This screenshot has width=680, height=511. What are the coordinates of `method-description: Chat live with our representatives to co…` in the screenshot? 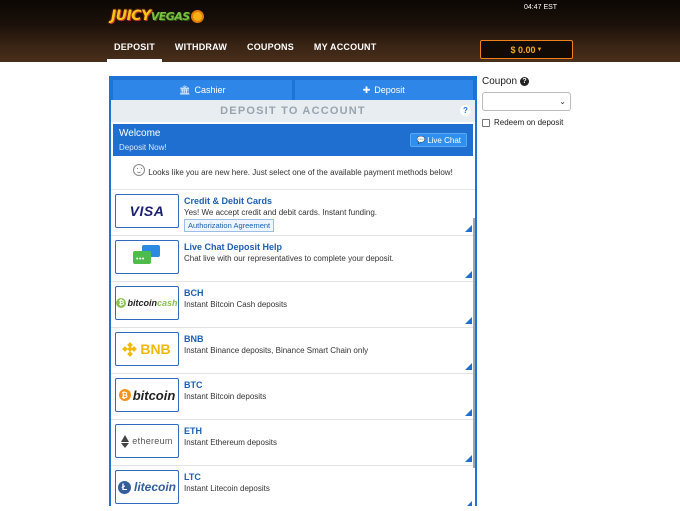 It's located at (289, 258).